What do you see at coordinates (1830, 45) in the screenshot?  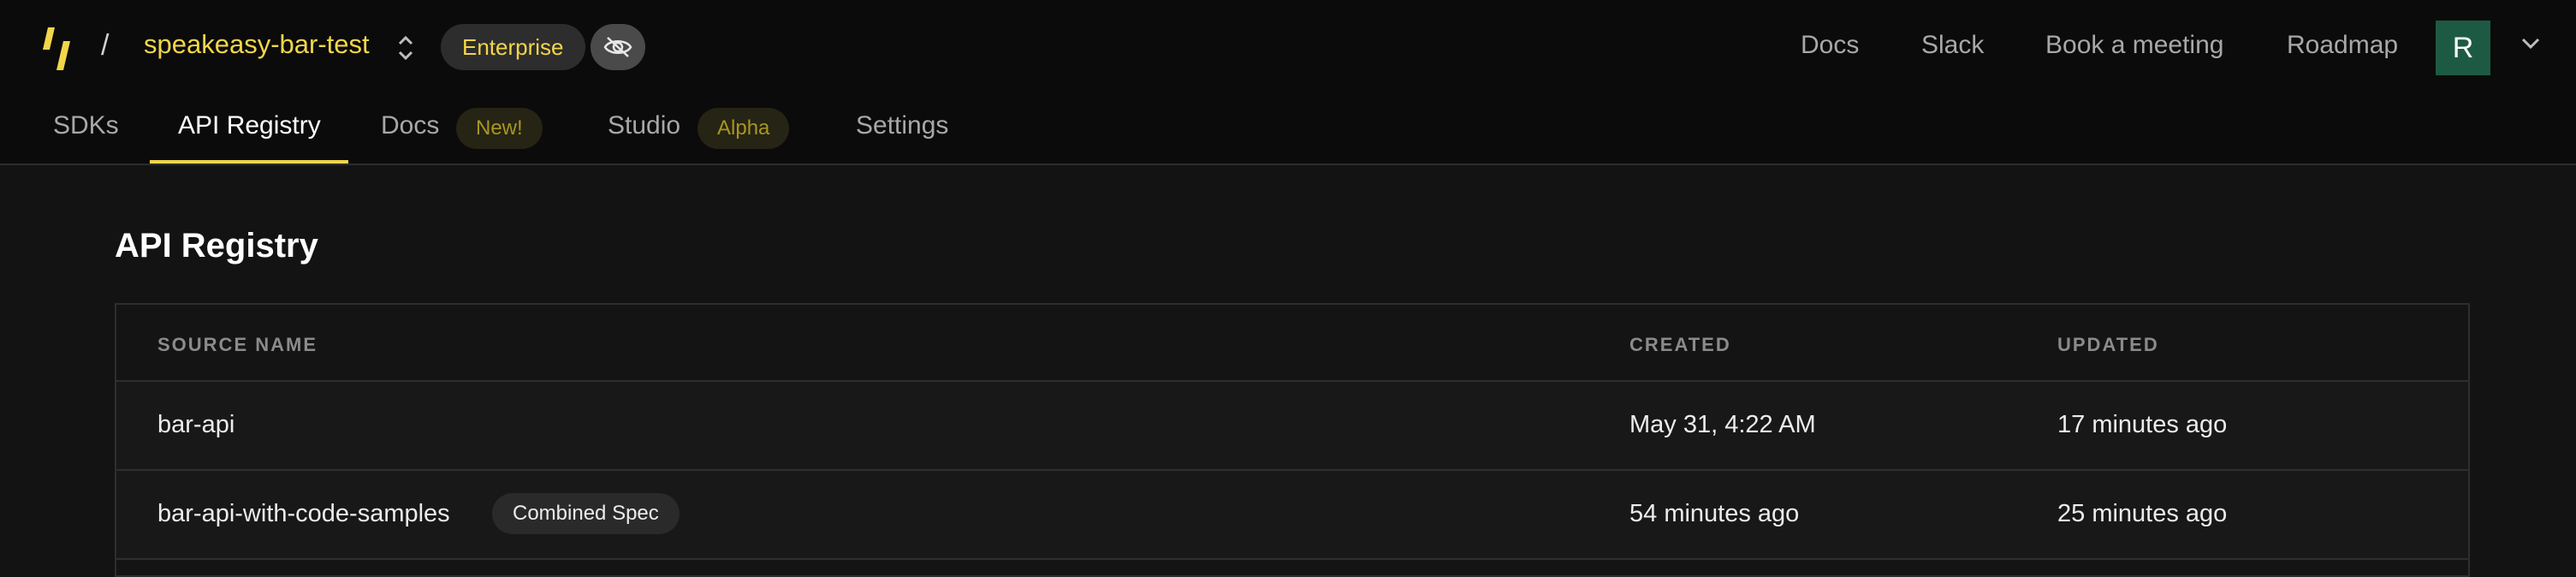 I see `docs-link: Docs` at bounding box center [1830, 45].